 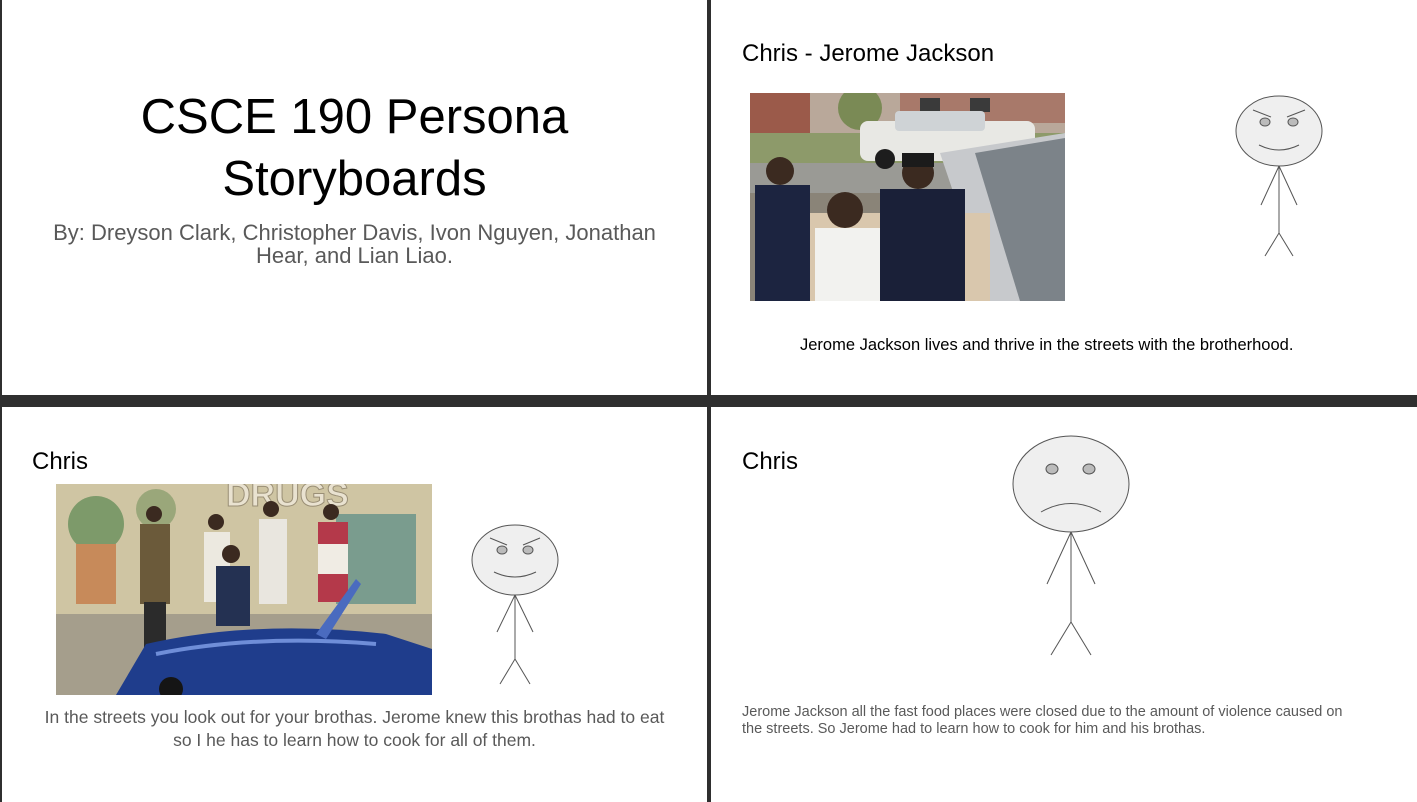 I want to click on sad-stick-figure-icon, so click(x=1071, y=545).